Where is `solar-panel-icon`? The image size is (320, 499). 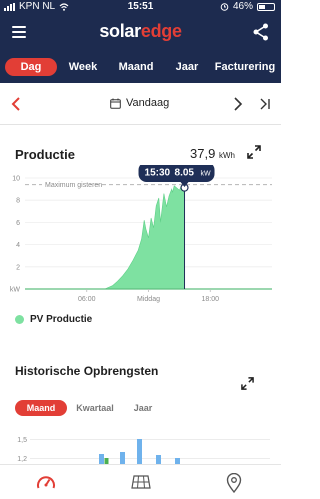
solar-panel-icon is located at coordinates (141, 482).